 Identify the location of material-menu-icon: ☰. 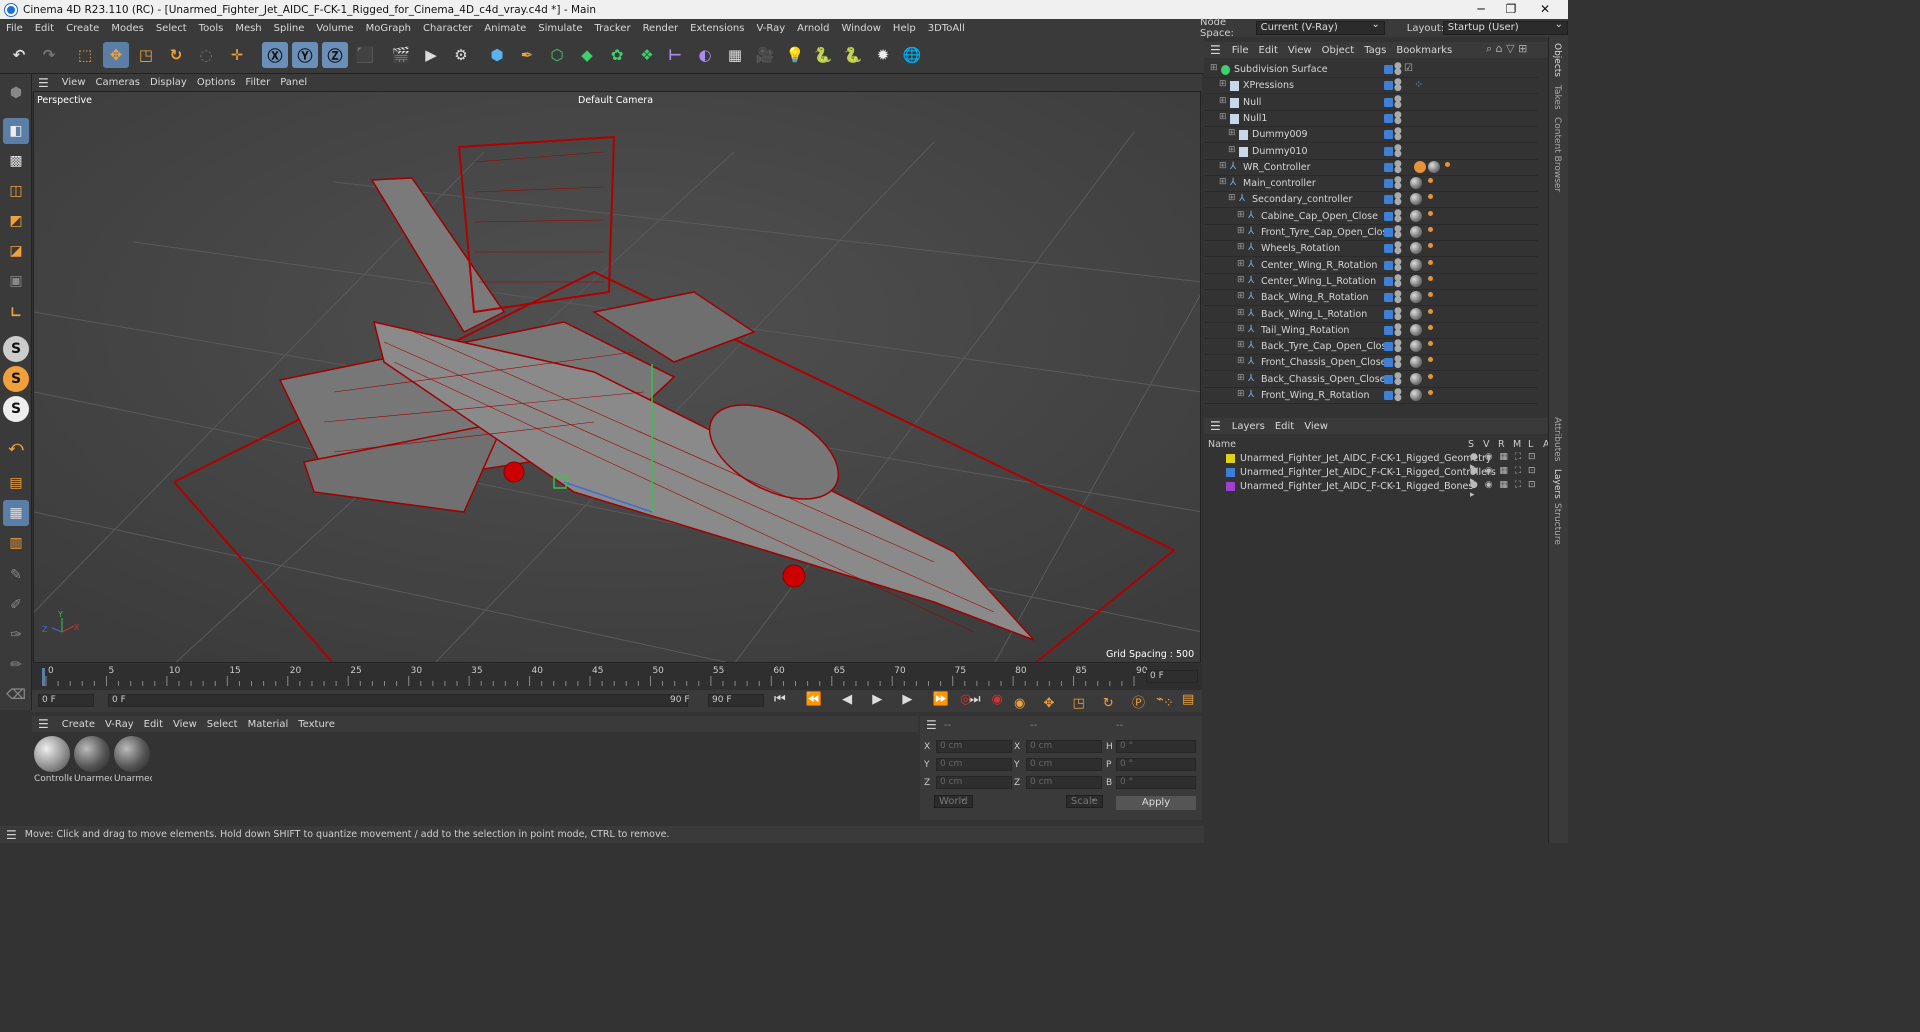
(44, 724).